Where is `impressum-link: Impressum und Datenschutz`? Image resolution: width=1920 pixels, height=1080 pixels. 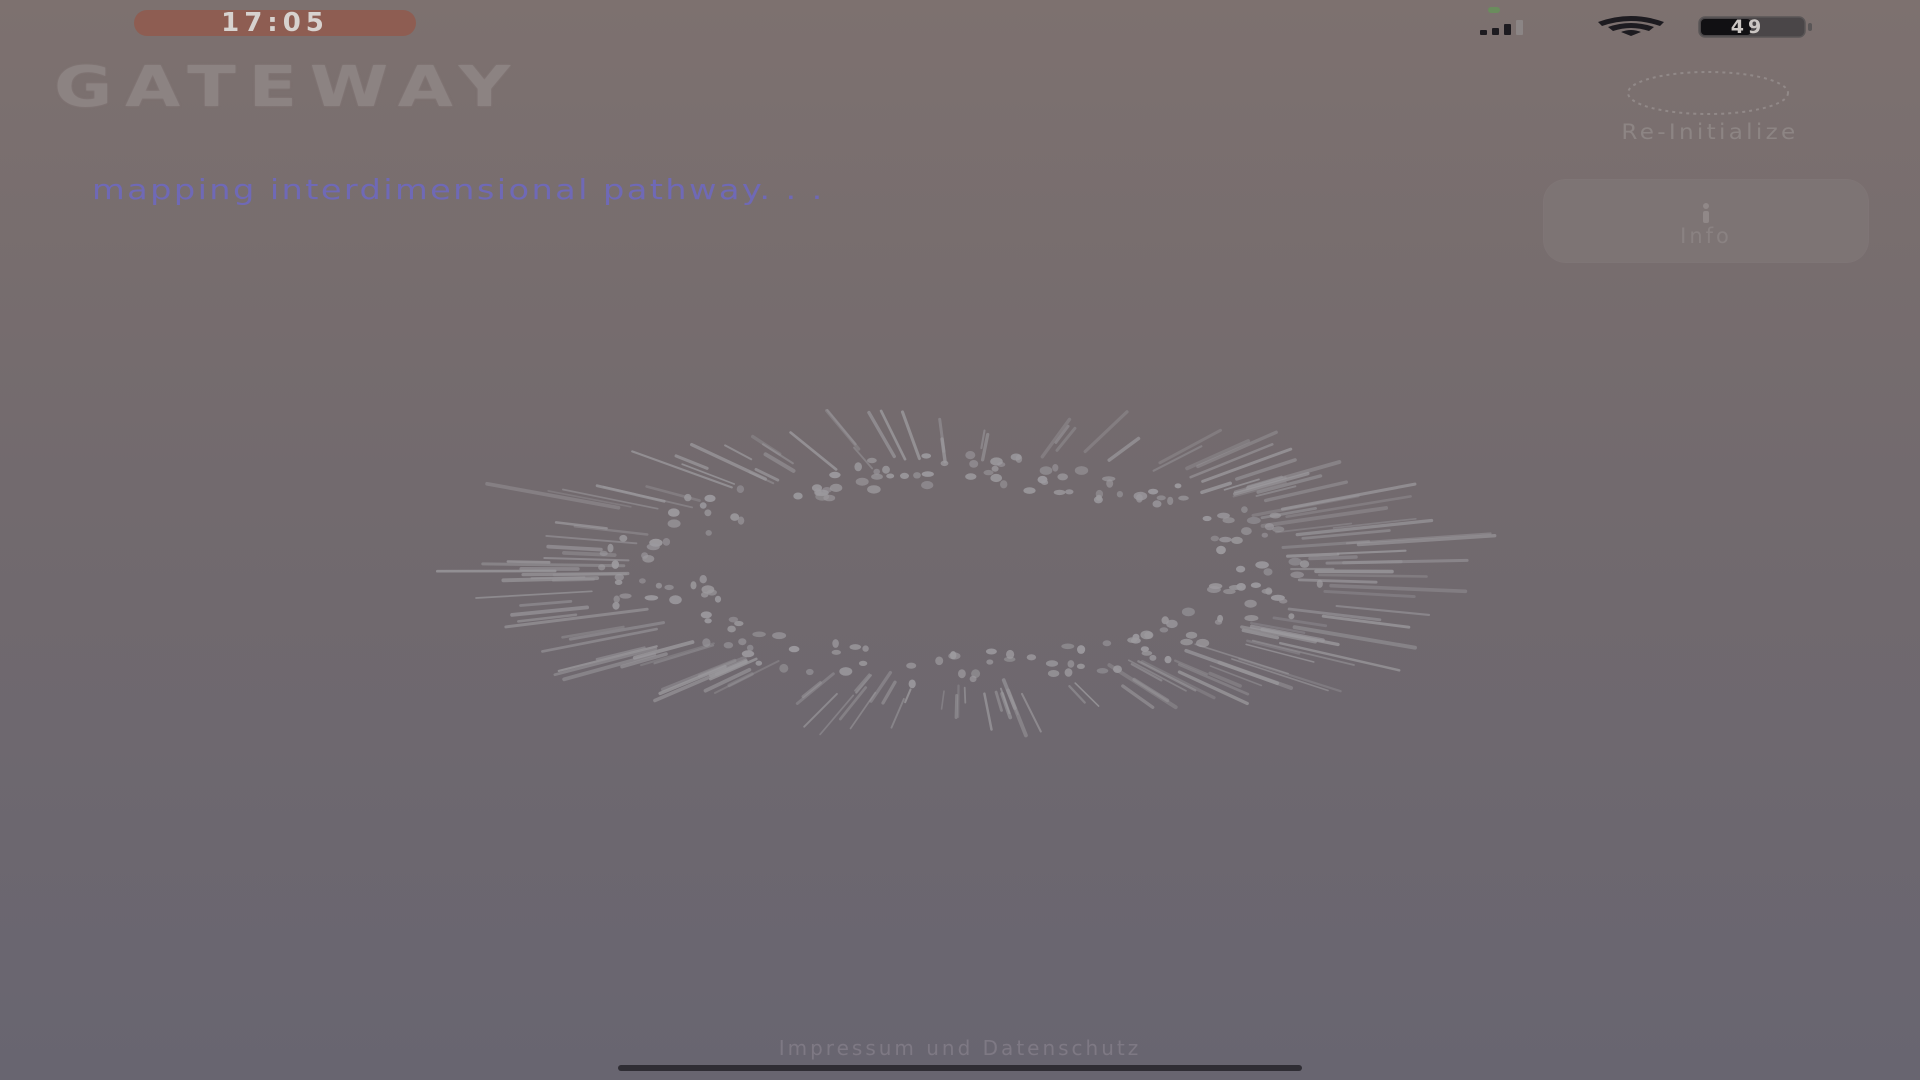
impressum-link: Impressum und Datenschutz is located at coordinates (960, 1048).